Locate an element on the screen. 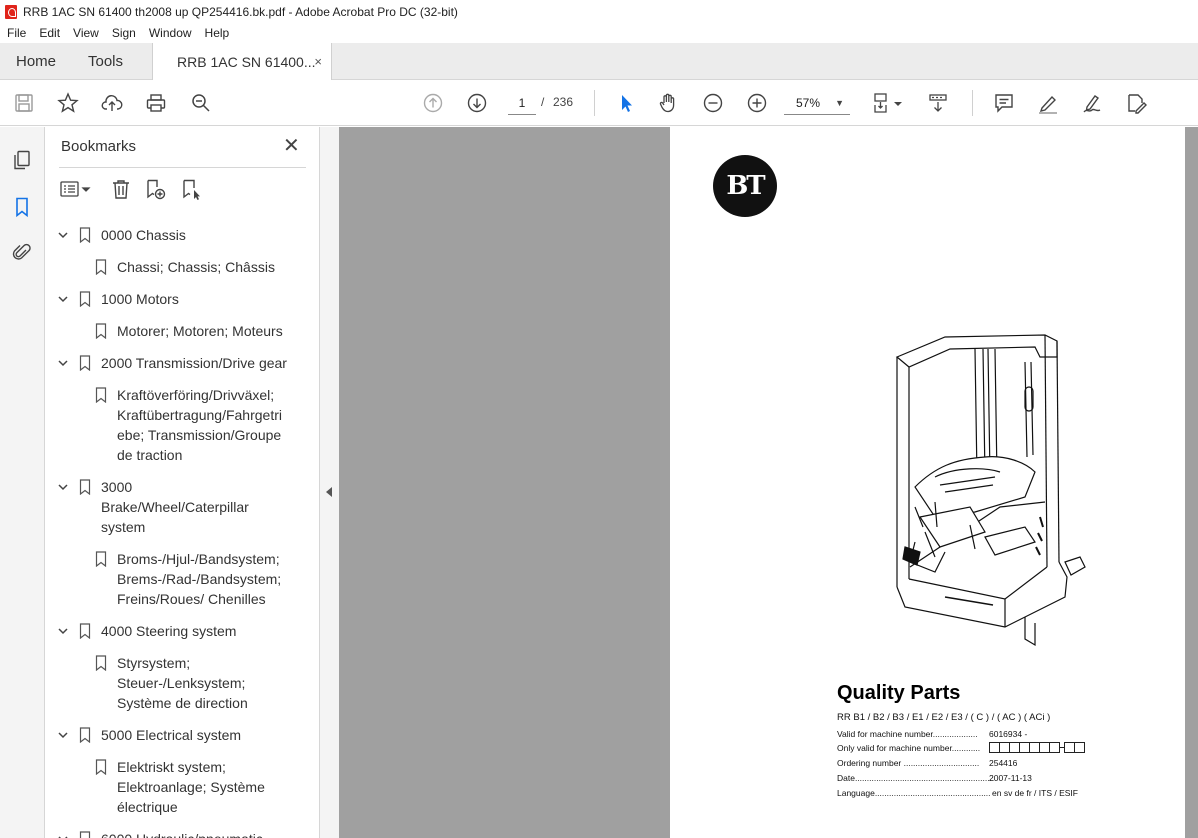  tab-close-icon: × is located at coordinates (318, 61).